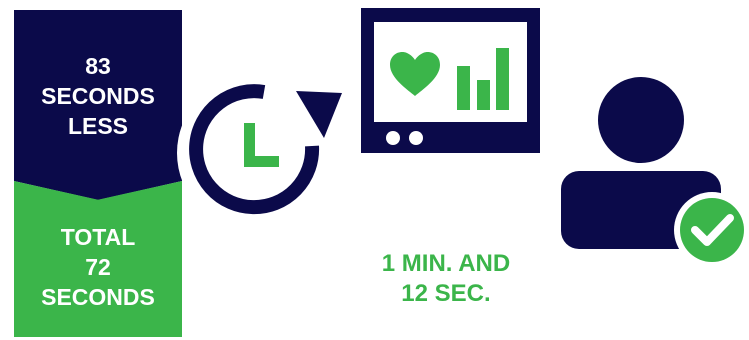 The image size is (749, 340). Describe the element at coordinates (655, 172) in the screenshot. I see `user-icon` at that location.